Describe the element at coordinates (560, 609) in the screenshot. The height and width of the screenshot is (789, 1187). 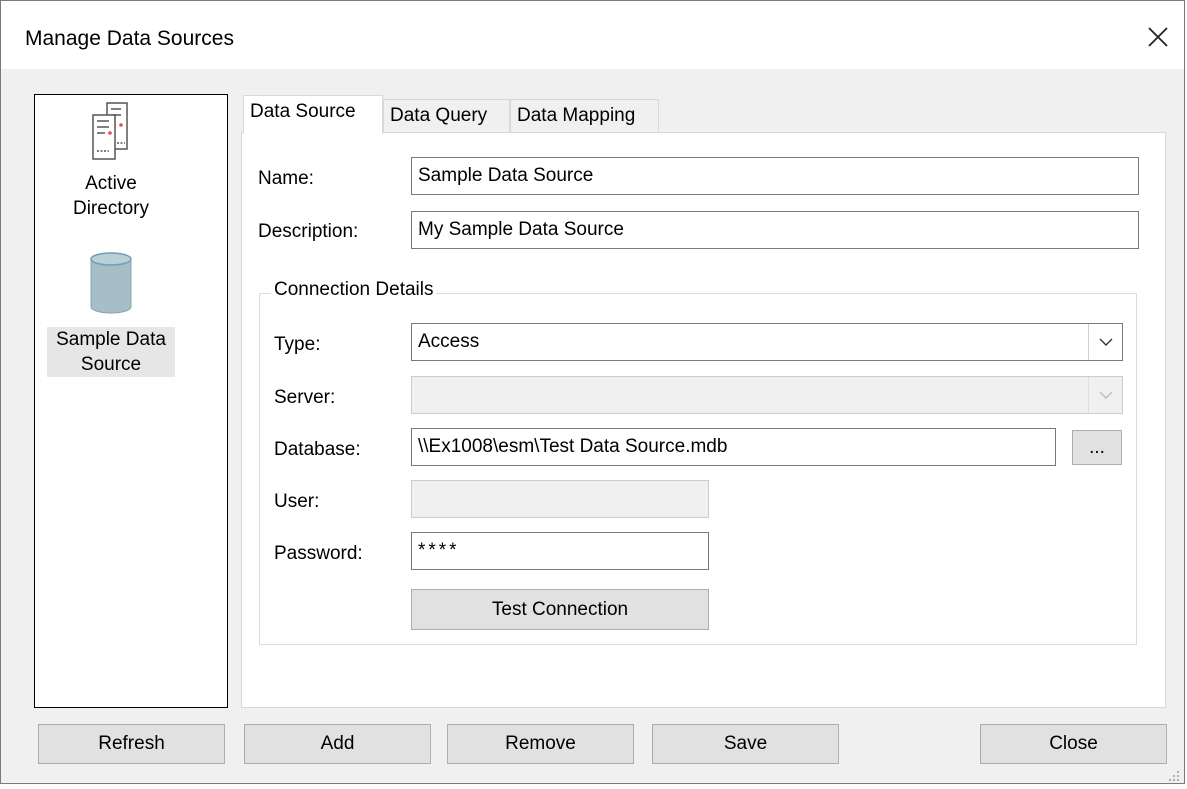
I see `test-connection-button: Test Connection` at that location.